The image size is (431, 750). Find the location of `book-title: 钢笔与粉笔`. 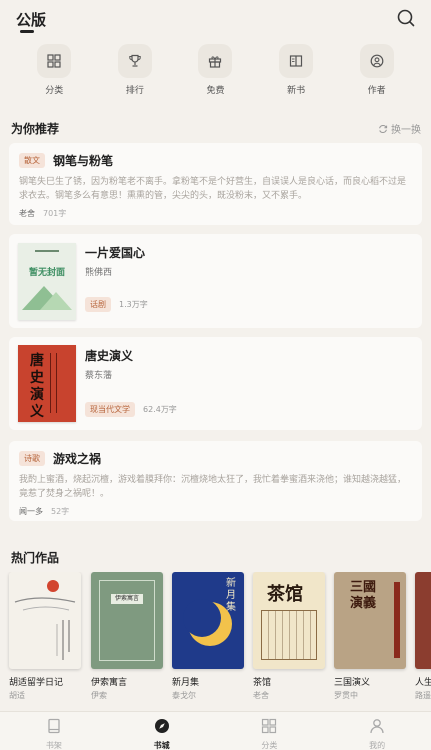

book-title: 钢笔与粉笔 is located at coordinates (83, 161).